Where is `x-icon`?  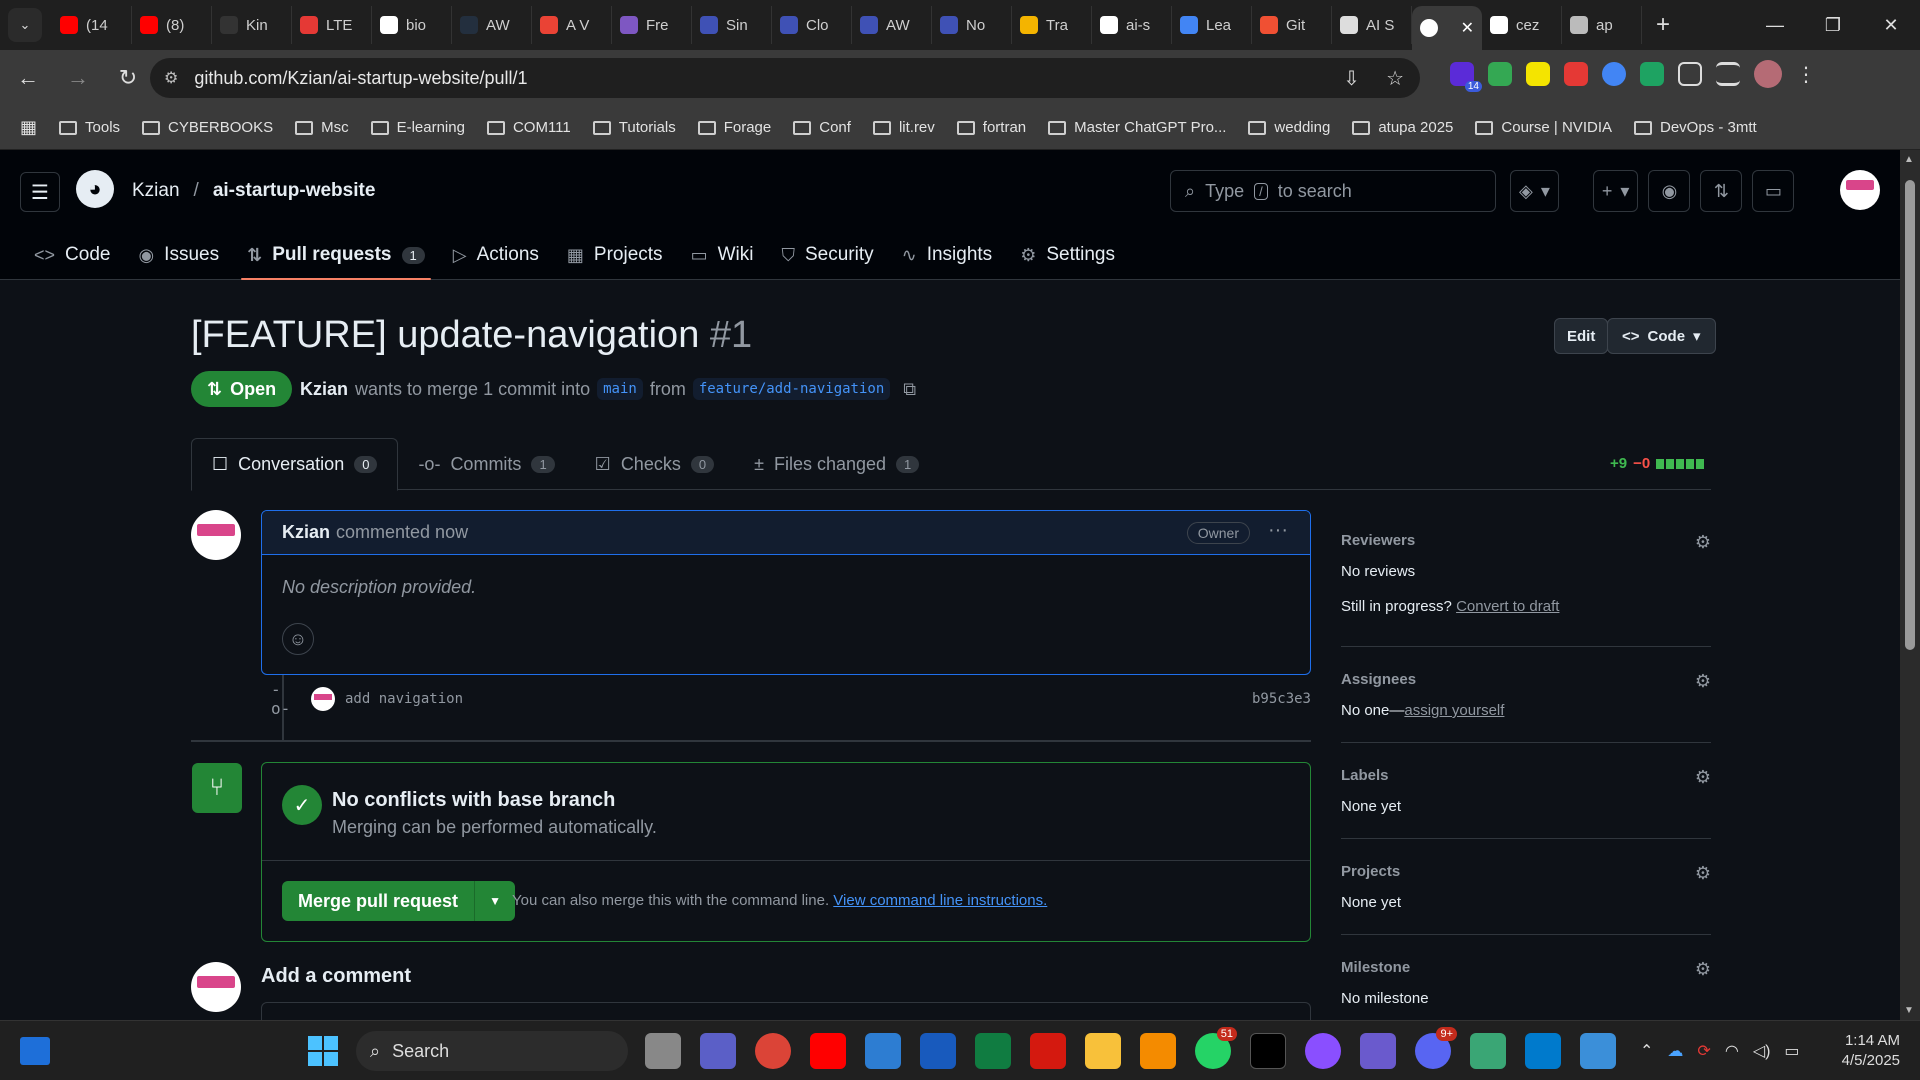
x-icon is located at coordinates (1268, 1051).